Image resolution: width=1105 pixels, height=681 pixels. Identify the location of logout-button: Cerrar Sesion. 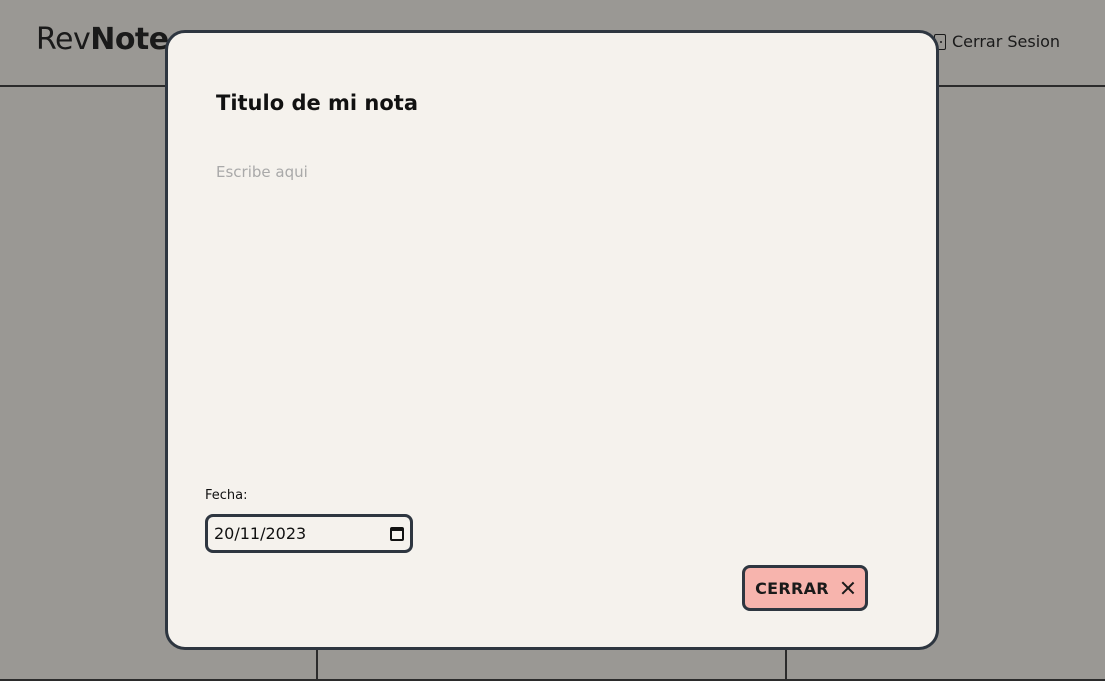
(997, 41).